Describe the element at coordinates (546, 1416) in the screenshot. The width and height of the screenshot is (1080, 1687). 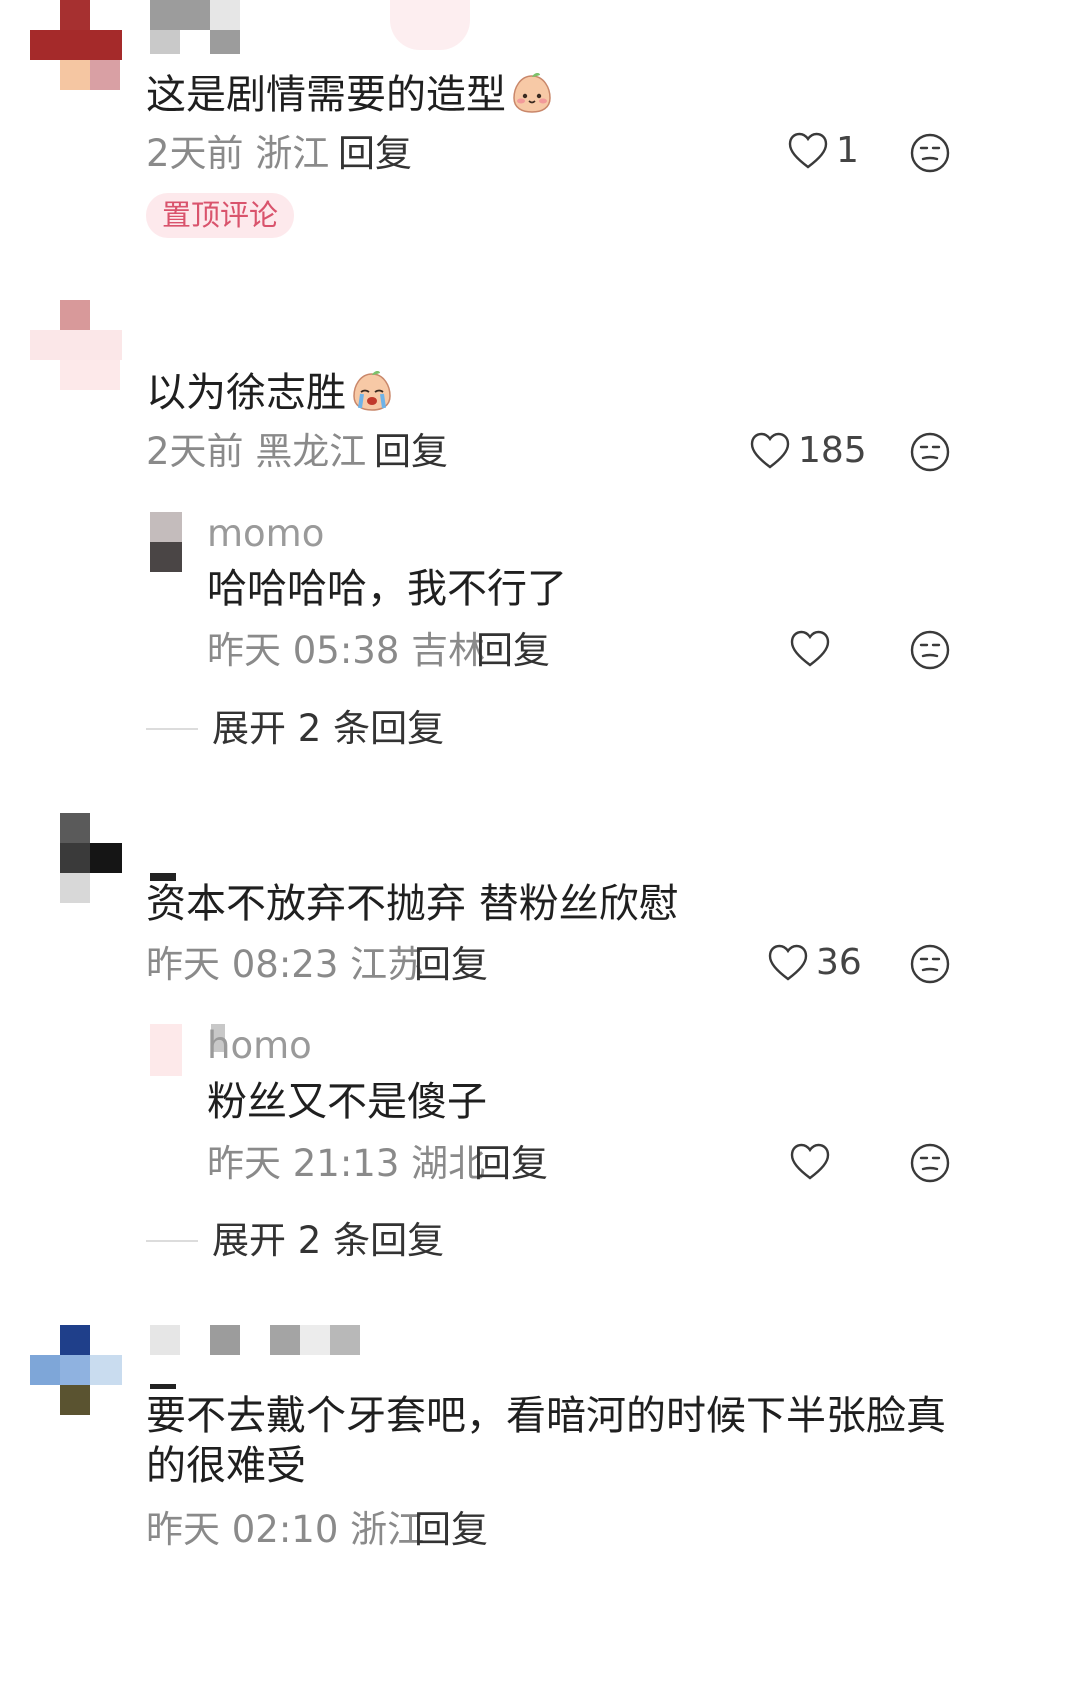
I see `comment-text-line: 要不去戴个牙套吧，看暗河的时候下半张脸真` at that location.